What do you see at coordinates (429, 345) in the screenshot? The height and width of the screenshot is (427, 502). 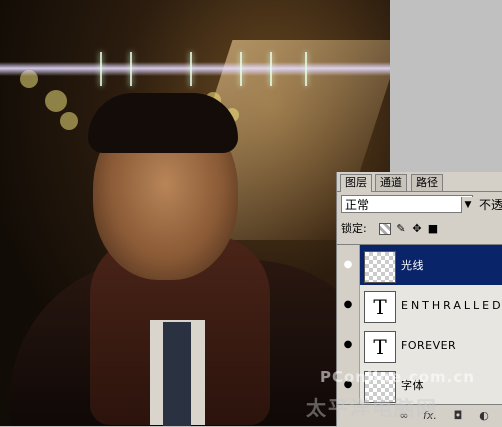 I see `layer-name: FOREVER` at bounding box center [429, 345].